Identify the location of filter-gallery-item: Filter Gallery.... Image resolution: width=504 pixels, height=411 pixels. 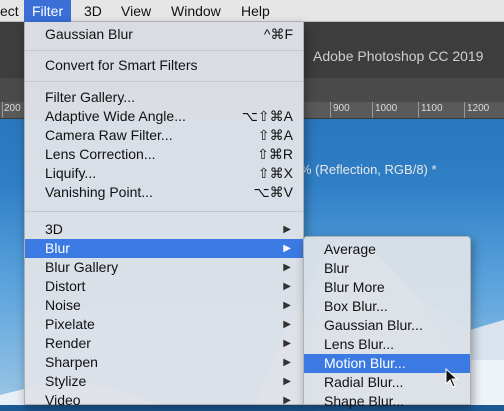
(164, 97).